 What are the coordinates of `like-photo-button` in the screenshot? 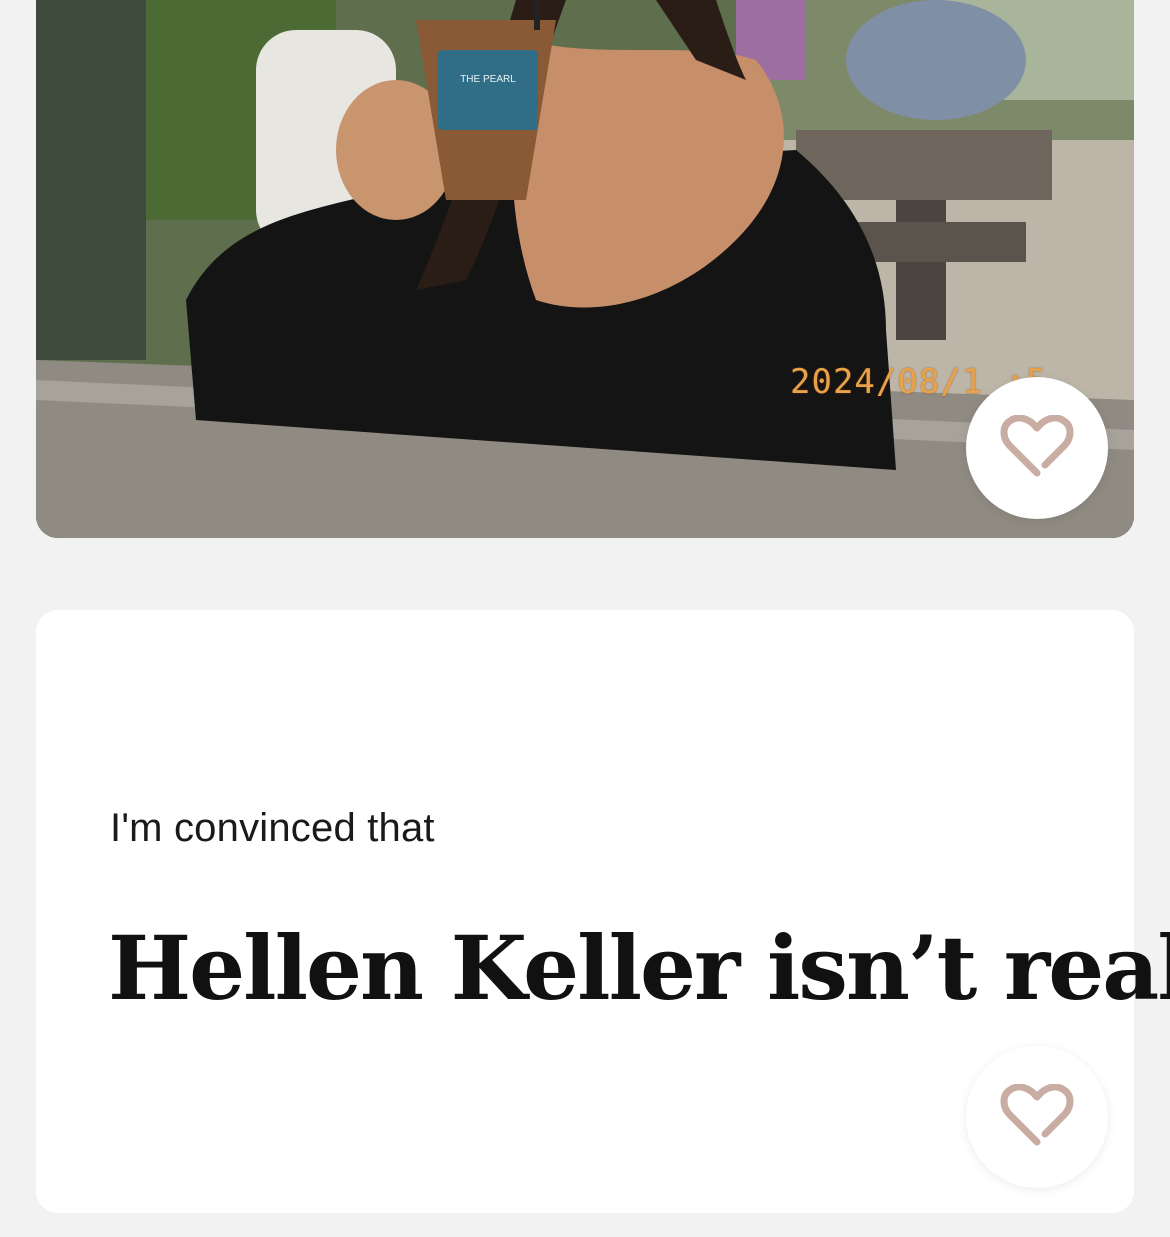 It's located at (1037, 448).